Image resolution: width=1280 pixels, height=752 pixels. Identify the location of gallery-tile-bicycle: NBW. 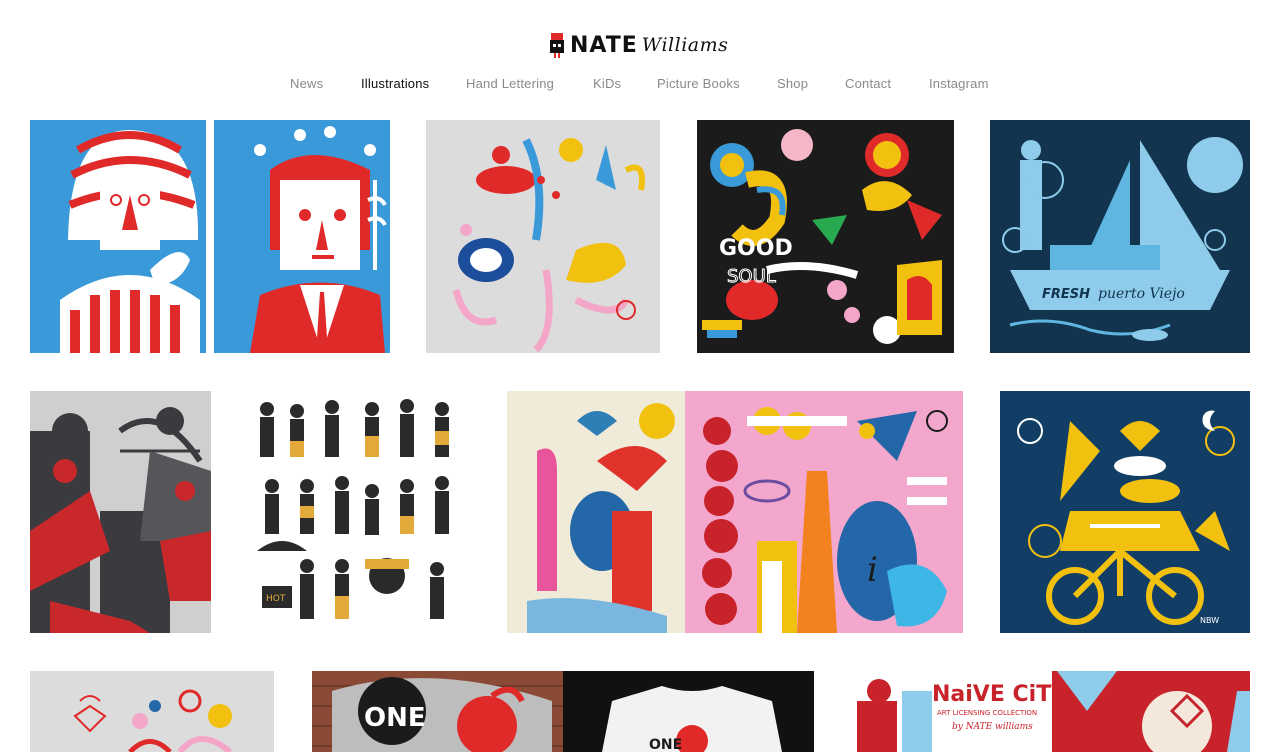
(1125, 512).